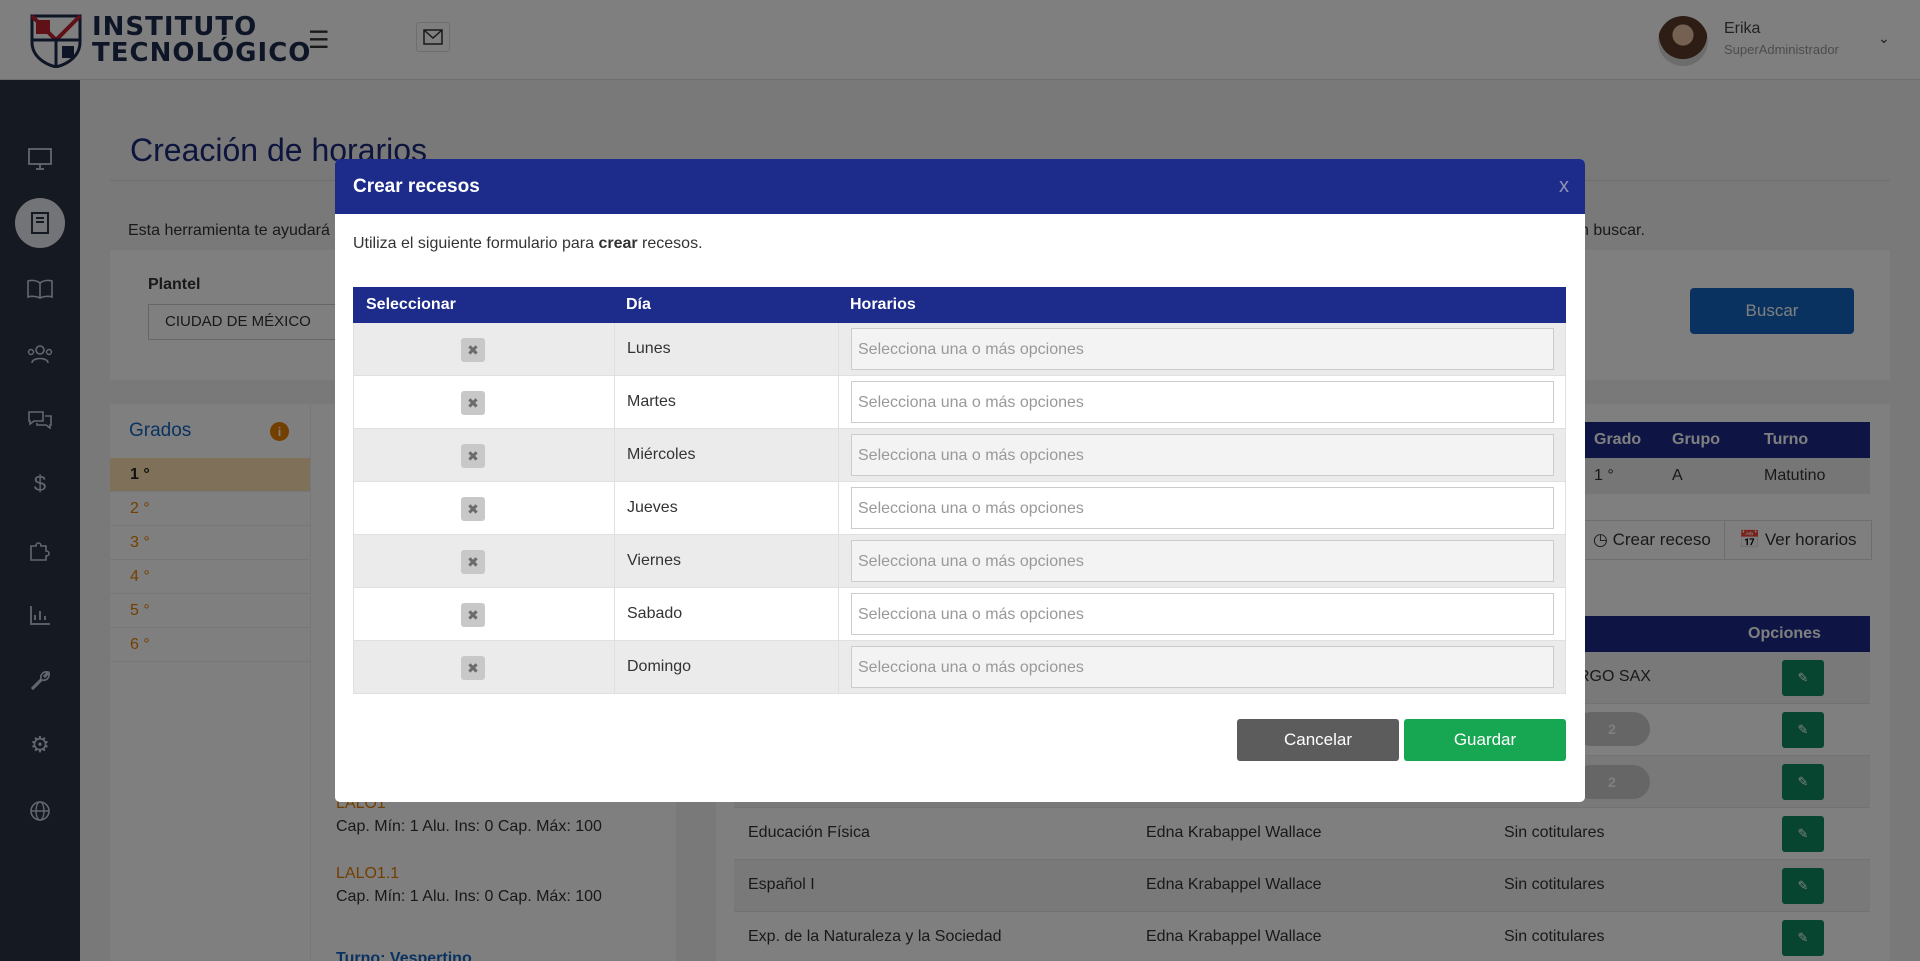 The height and width of the screenshot is (961, 1920). What do you see at coordinates (960, 186) in the screenshot?
I see `modal-header: Crear recesos x` at bounding box center [960, 186].